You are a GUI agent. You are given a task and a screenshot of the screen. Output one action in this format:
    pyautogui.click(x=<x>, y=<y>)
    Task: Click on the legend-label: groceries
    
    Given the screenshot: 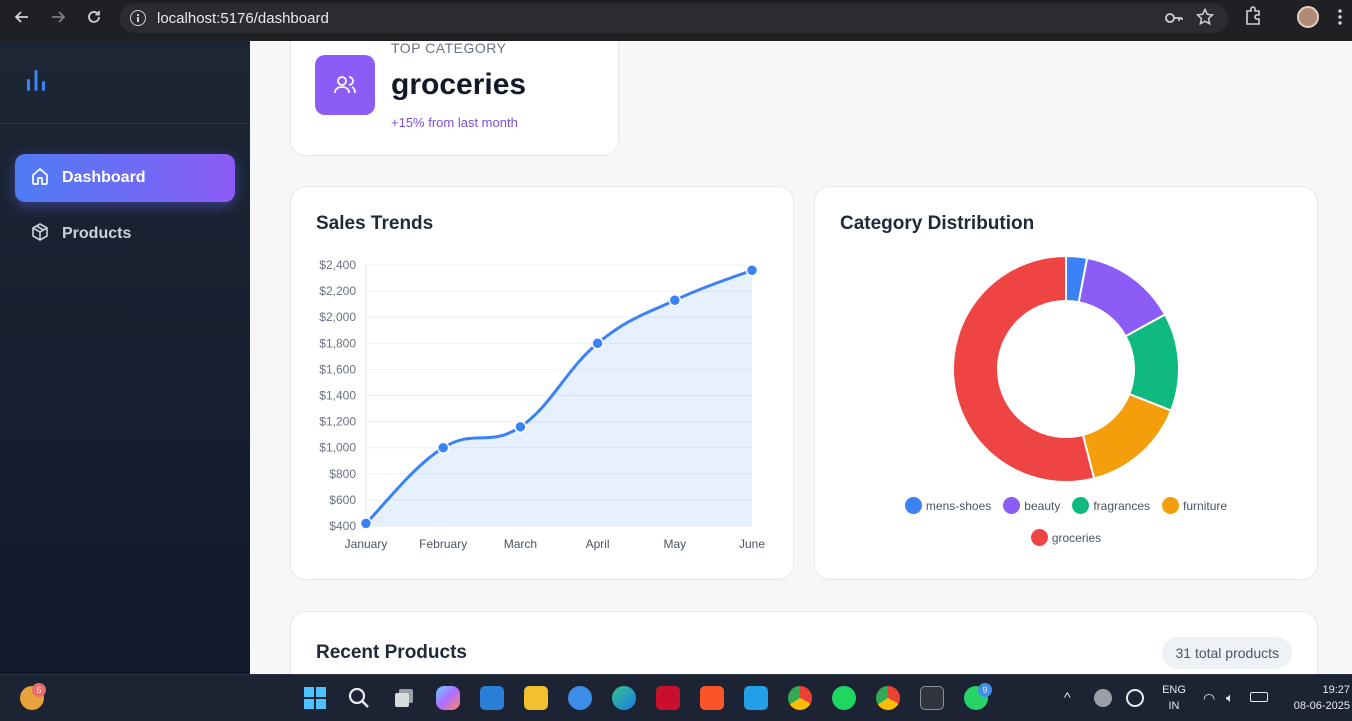 What is the action you would take?
    pyautogui.click(x=1076, y=537)
    